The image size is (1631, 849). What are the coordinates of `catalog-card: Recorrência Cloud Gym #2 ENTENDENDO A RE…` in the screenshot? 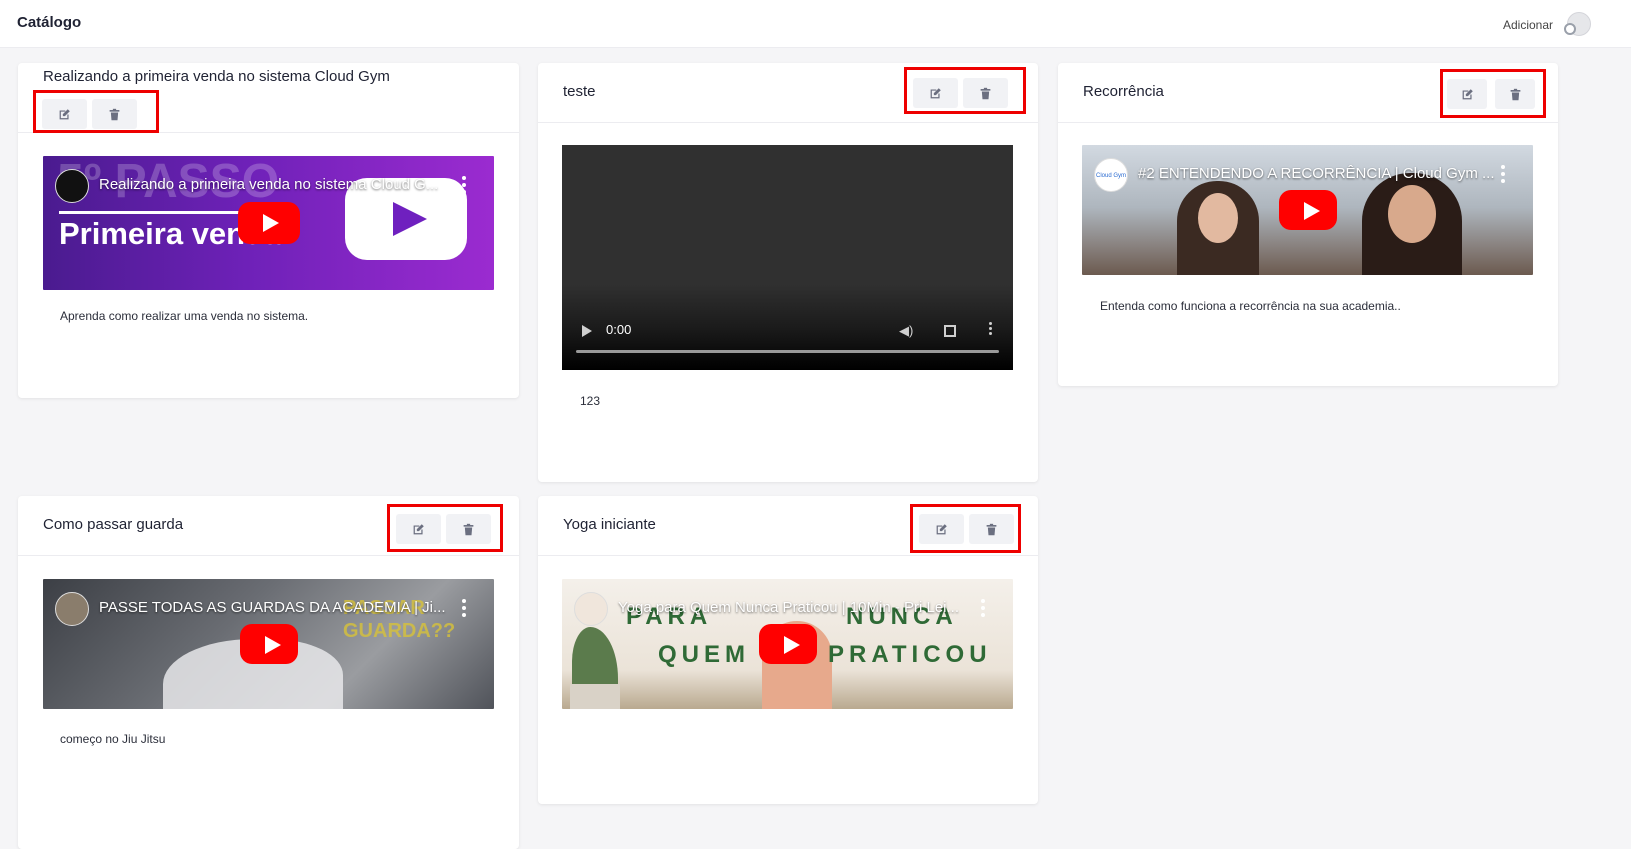 It's located at (1308, 224).